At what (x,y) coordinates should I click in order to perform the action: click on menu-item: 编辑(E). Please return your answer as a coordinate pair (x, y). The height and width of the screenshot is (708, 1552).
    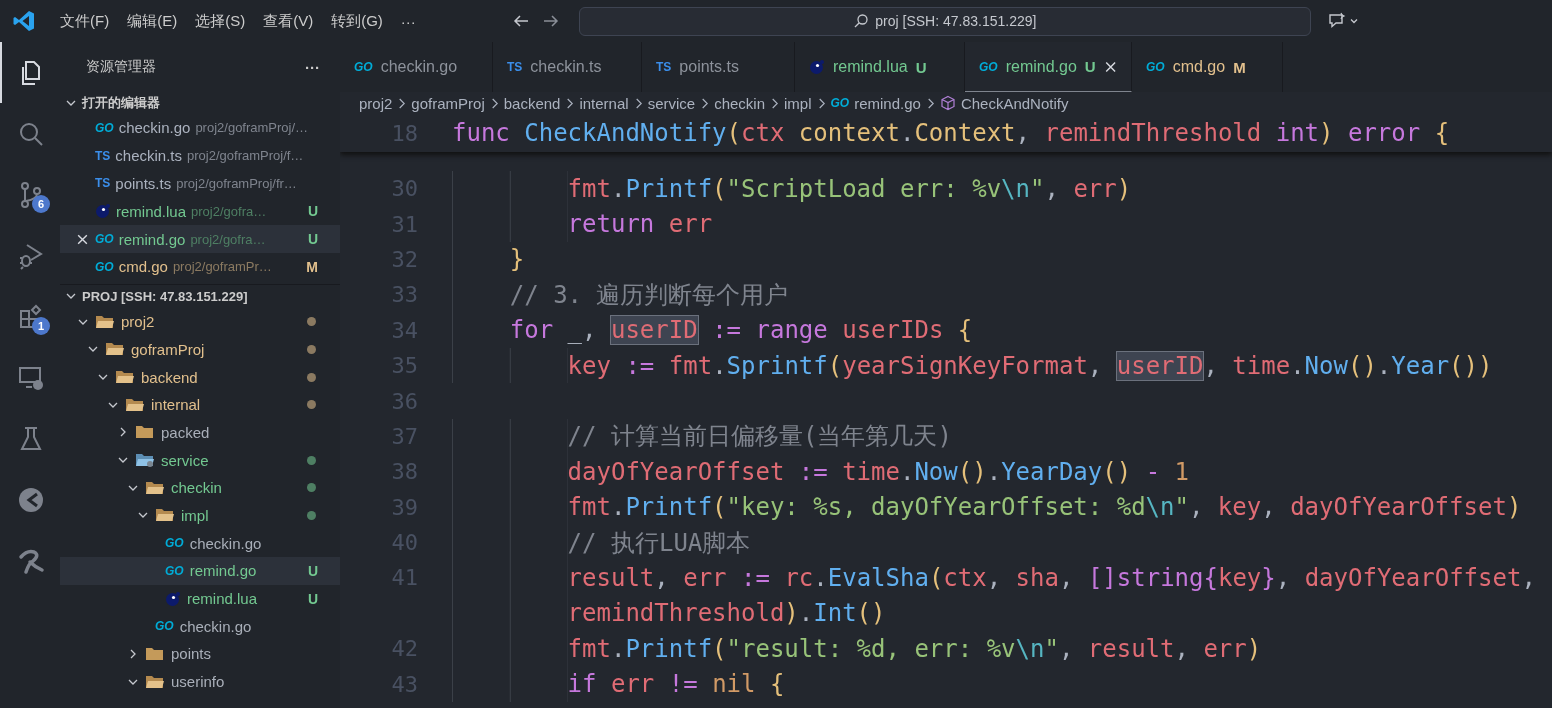
    Looking at the image, I should click on (152, 21).